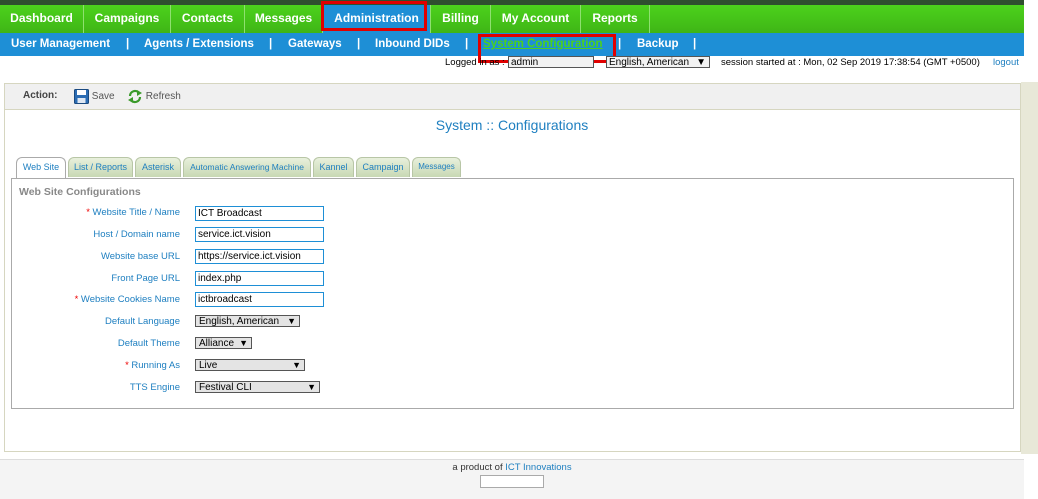  Describe the element at coordinates (259, 278) in the screenshot. I see `front-page-input: index.php` at that location.